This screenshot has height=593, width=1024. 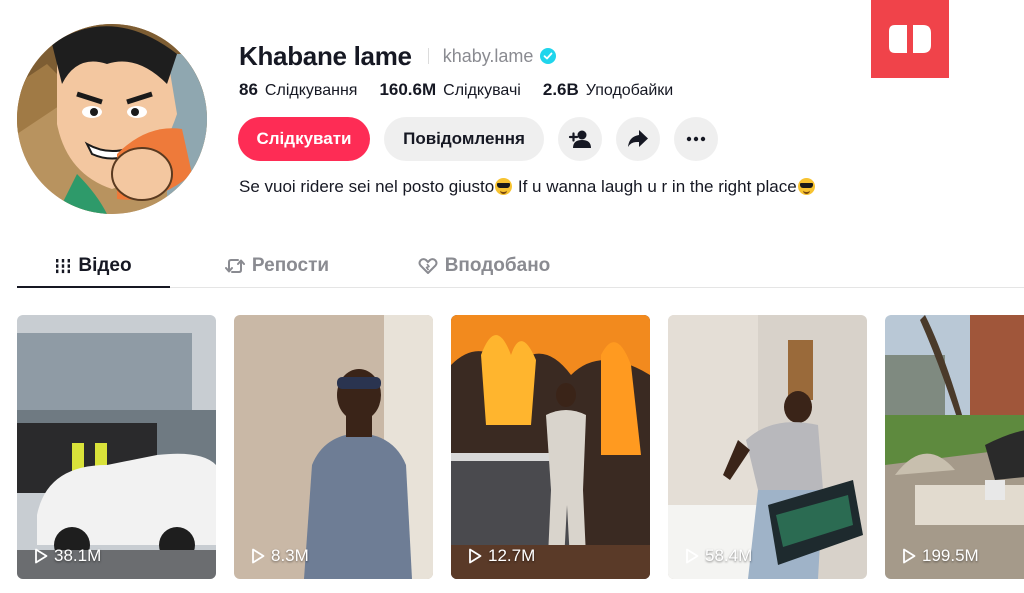 I want to click on video-card: 199.5M, so click(x=954, y=447).